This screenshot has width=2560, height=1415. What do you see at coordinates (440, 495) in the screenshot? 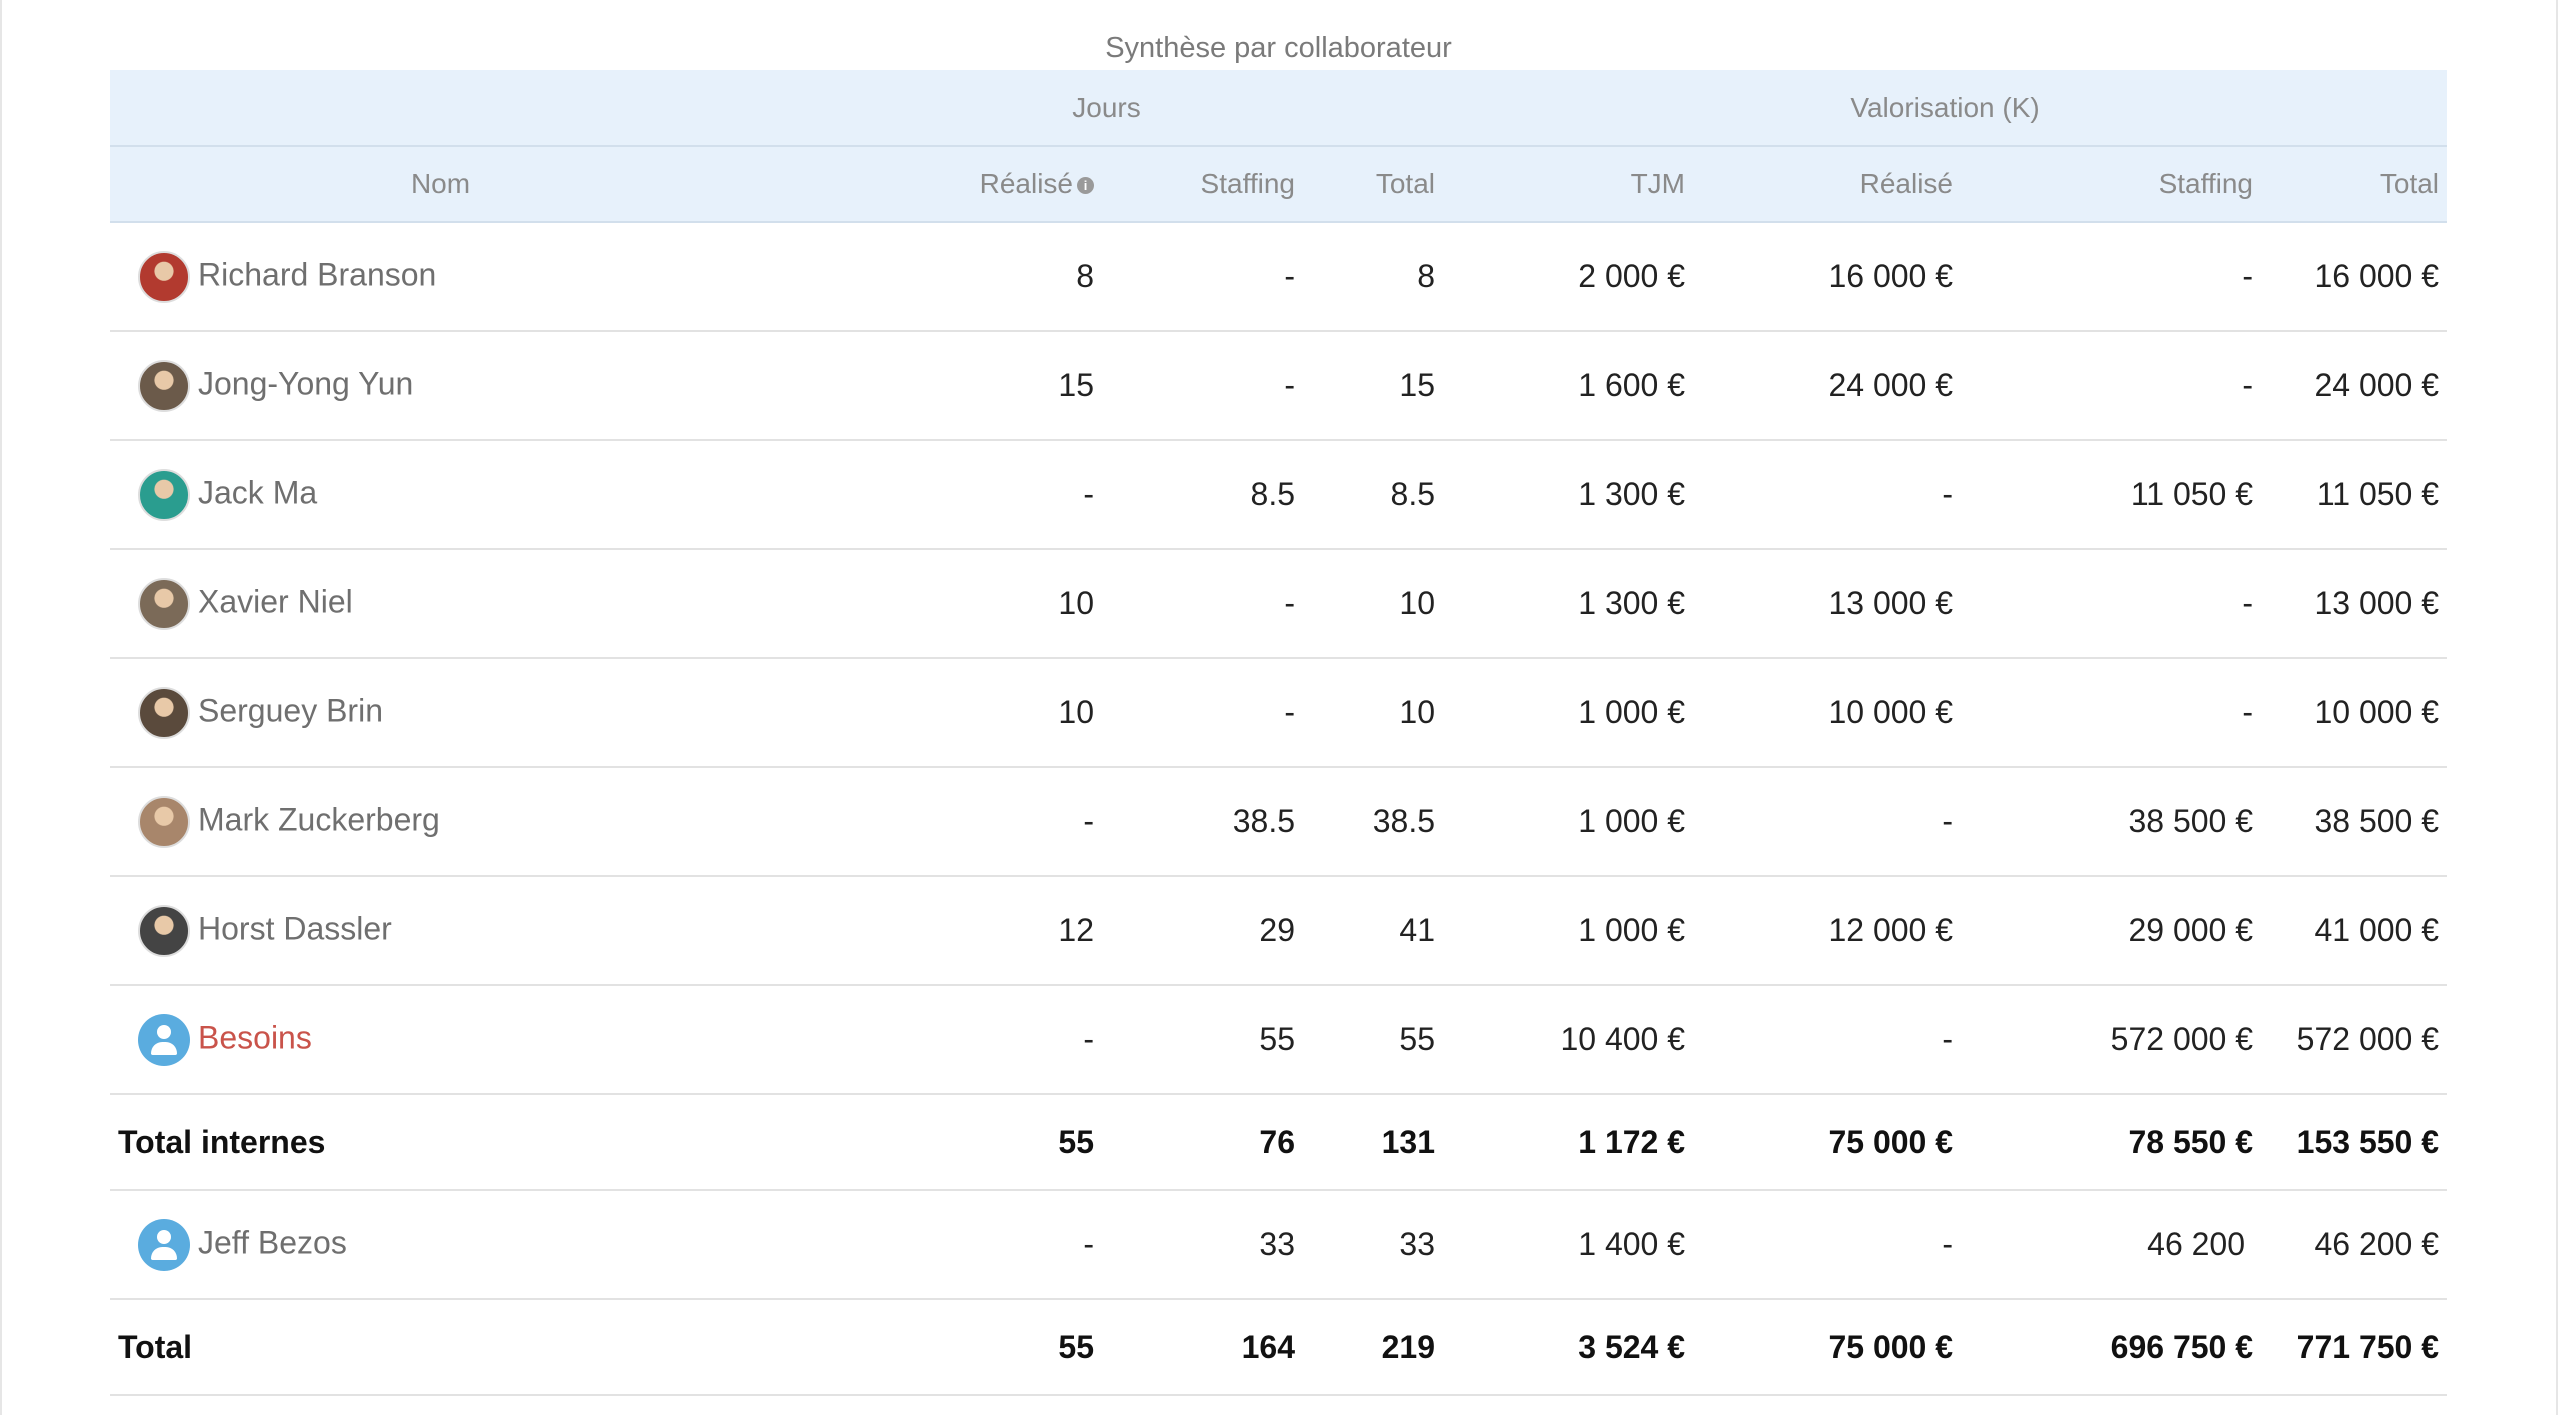
I see `row-name-cell: Jack Ma` at bounding box center [440, 495].